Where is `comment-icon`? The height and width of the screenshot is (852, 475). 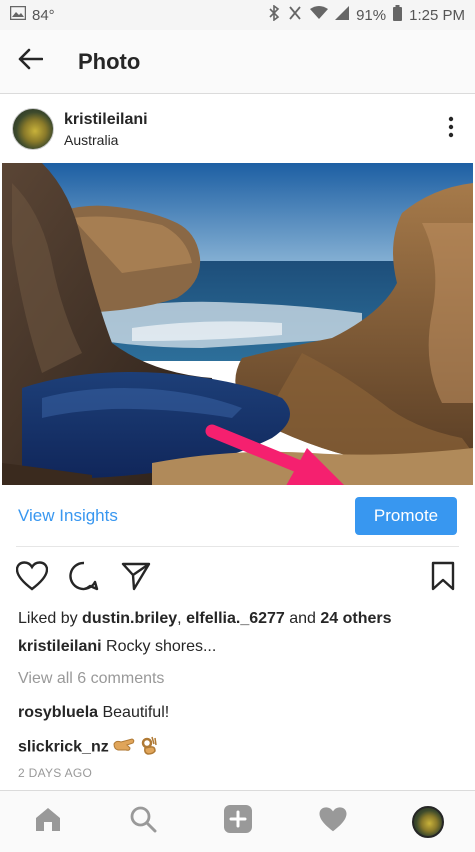 comment-icon is located at coordinates (84, 578).